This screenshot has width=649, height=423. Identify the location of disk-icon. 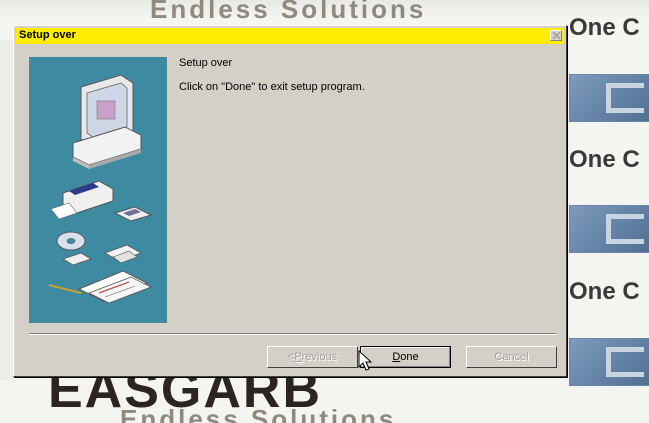
(133, 214).